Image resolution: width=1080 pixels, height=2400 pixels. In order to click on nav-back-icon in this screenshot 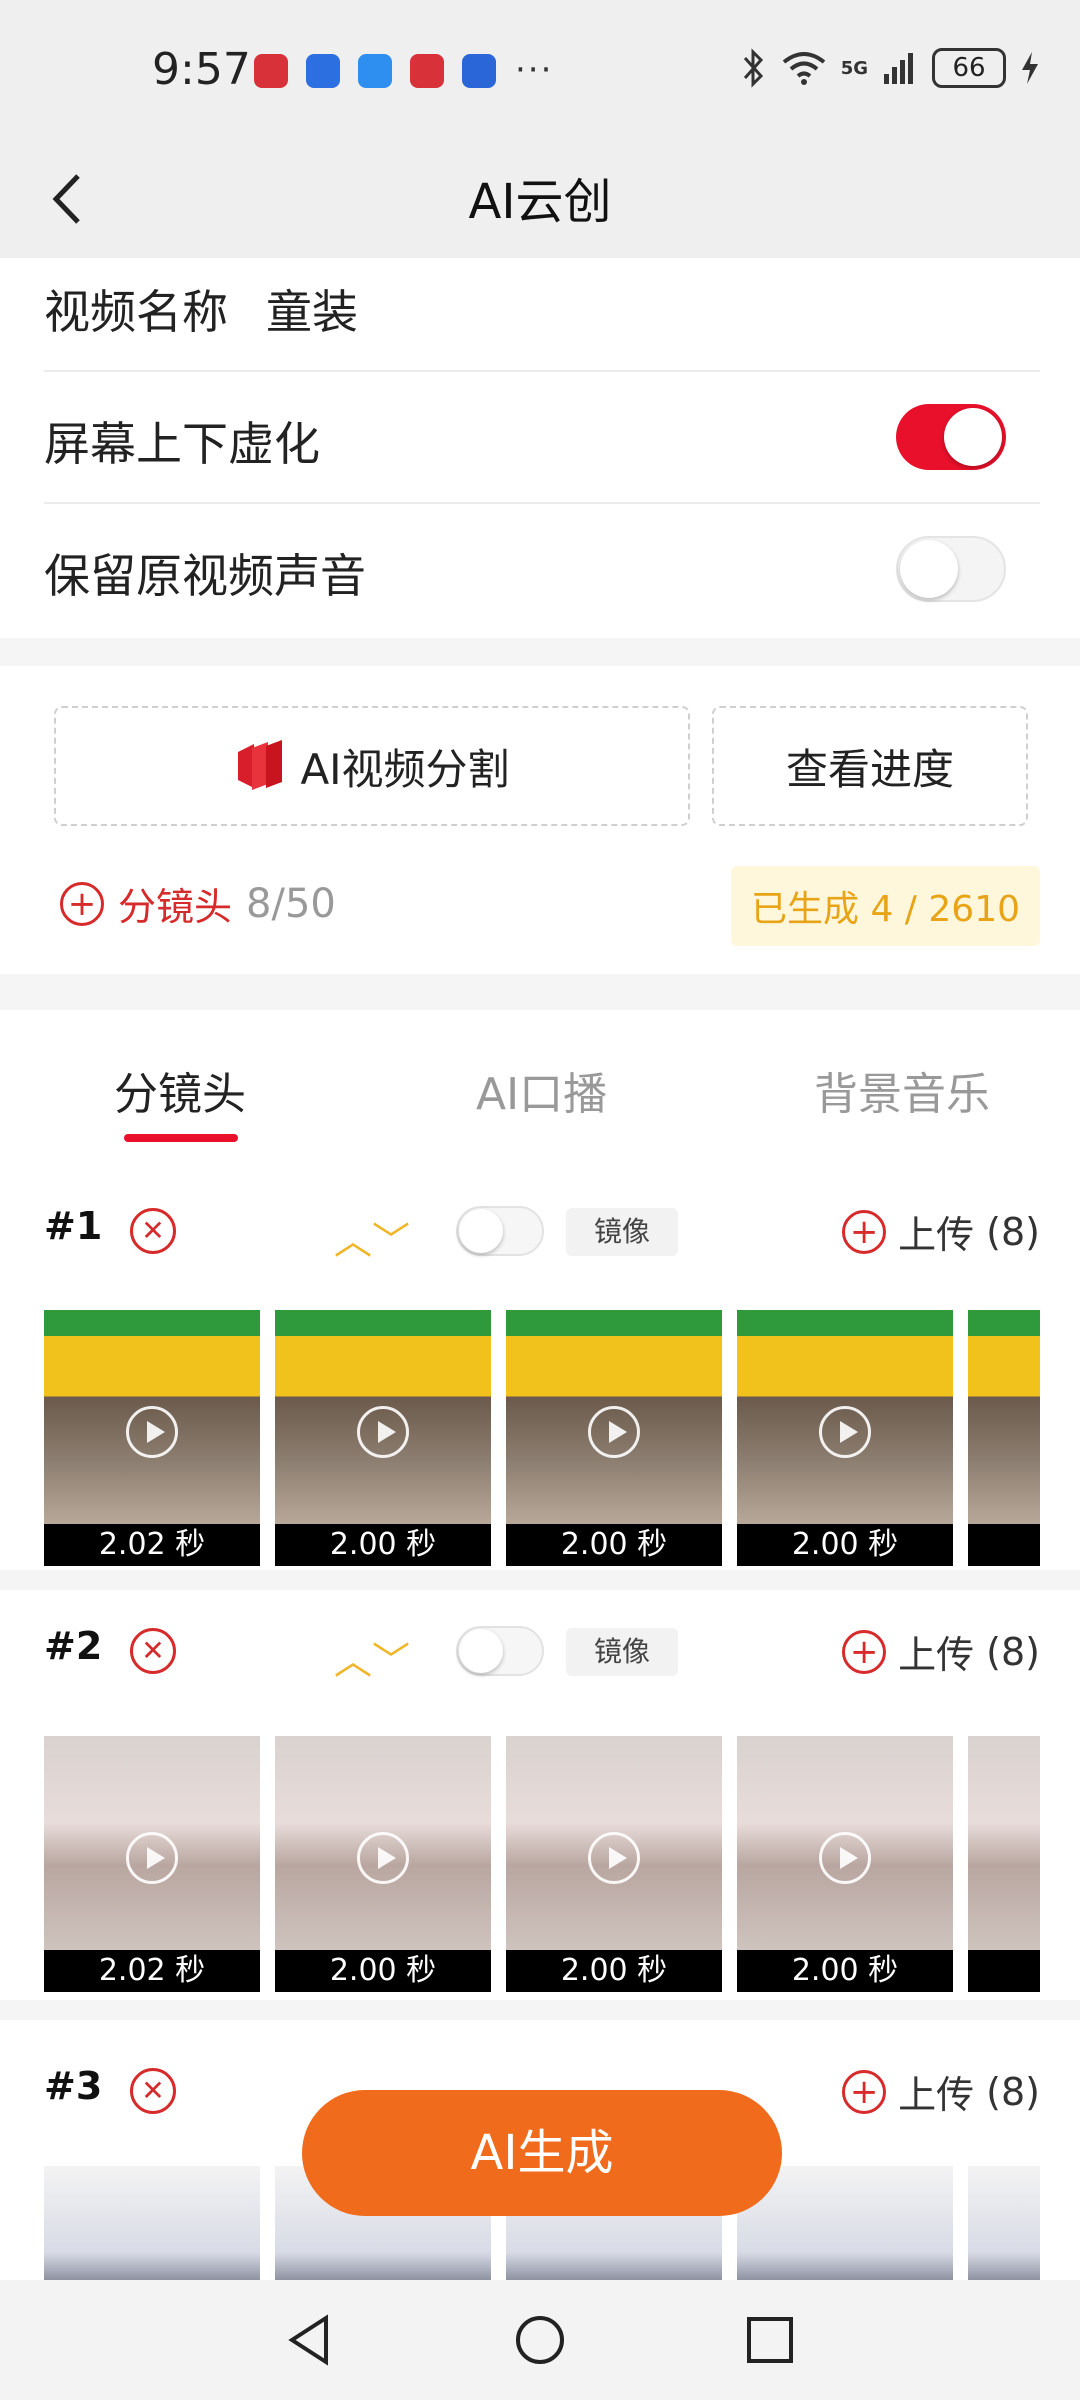, I will do `click(310, 2340)`.